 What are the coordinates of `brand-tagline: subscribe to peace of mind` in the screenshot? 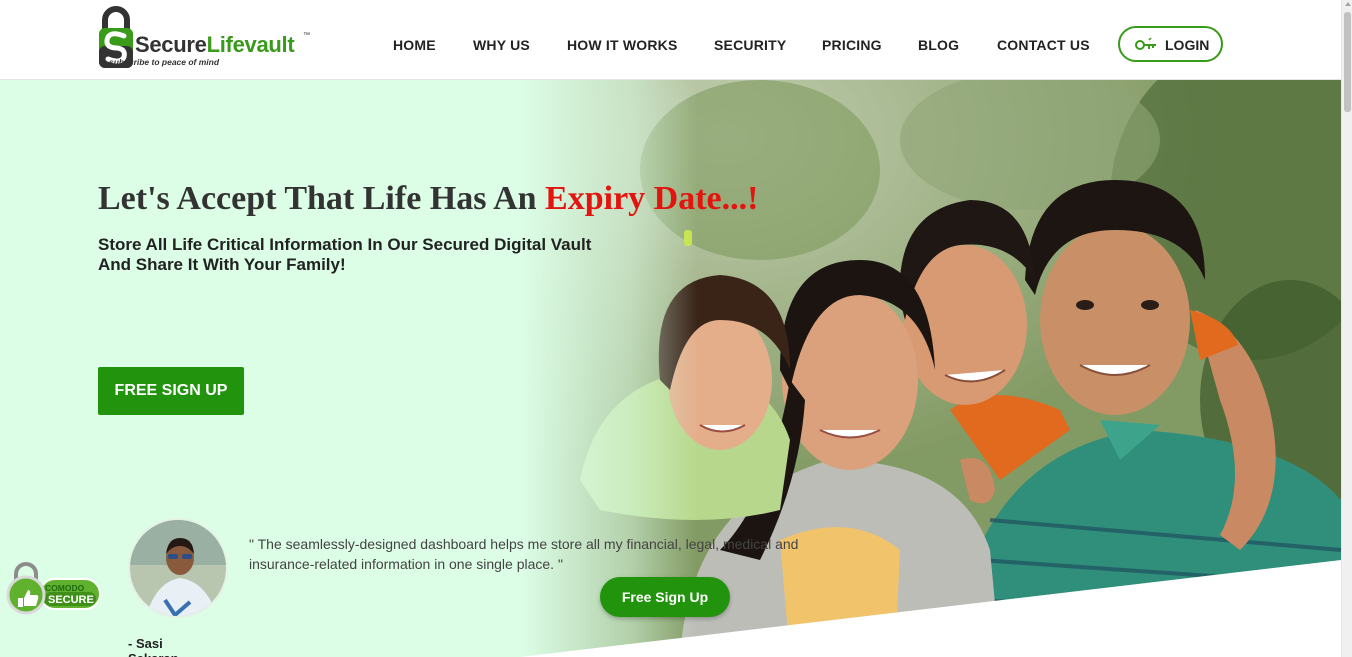 It's located at (164, 62).